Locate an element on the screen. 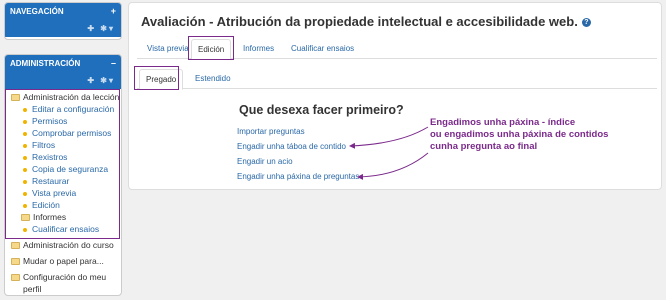 The width and height of the screenshot is (666, 300). tree-item-profile-settings-line2: perfil is located at coordinates (32, 289).